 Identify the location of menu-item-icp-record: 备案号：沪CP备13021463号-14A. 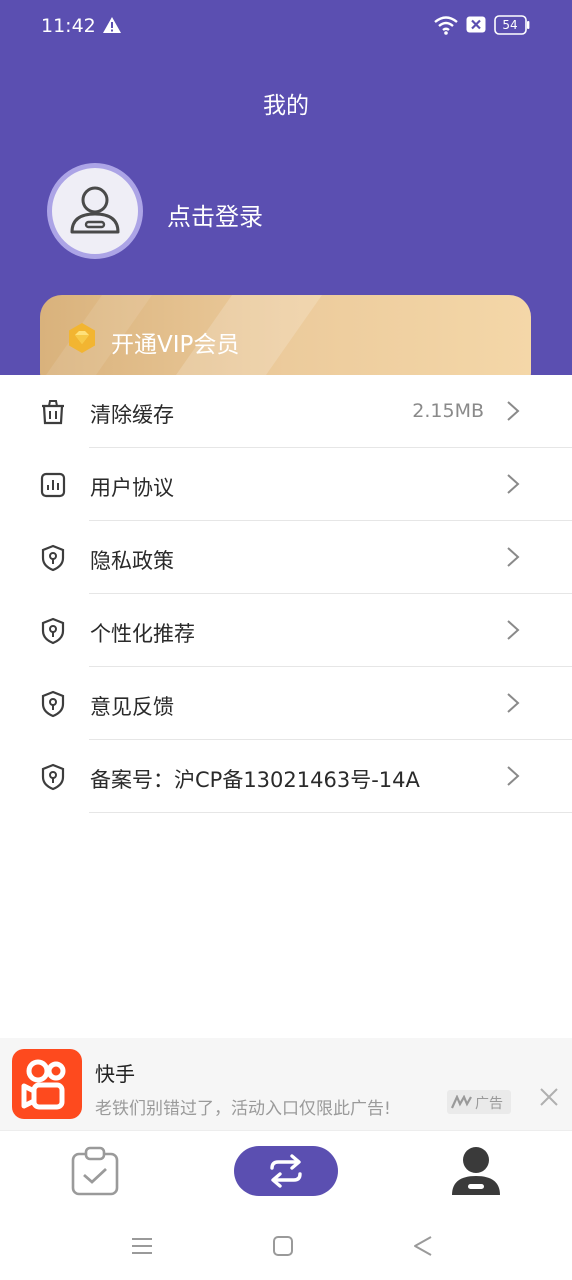
(286, 776).